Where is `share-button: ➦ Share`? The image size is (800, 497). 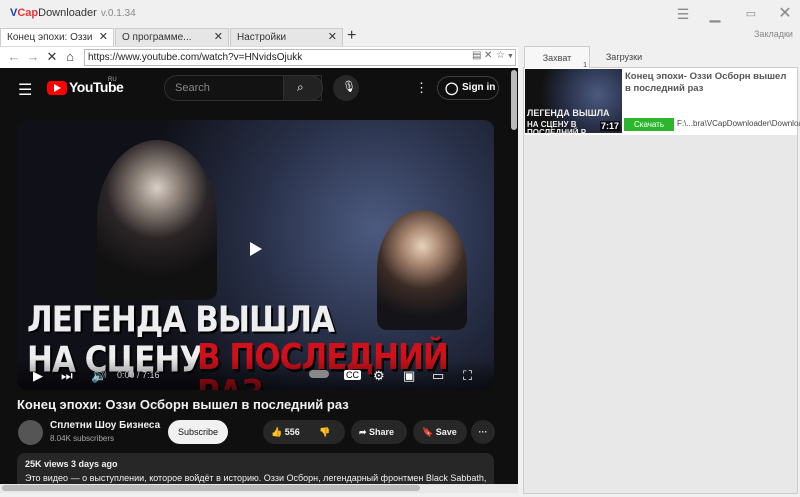 share-button: ➦ Share is located at coordinates (379, 432).